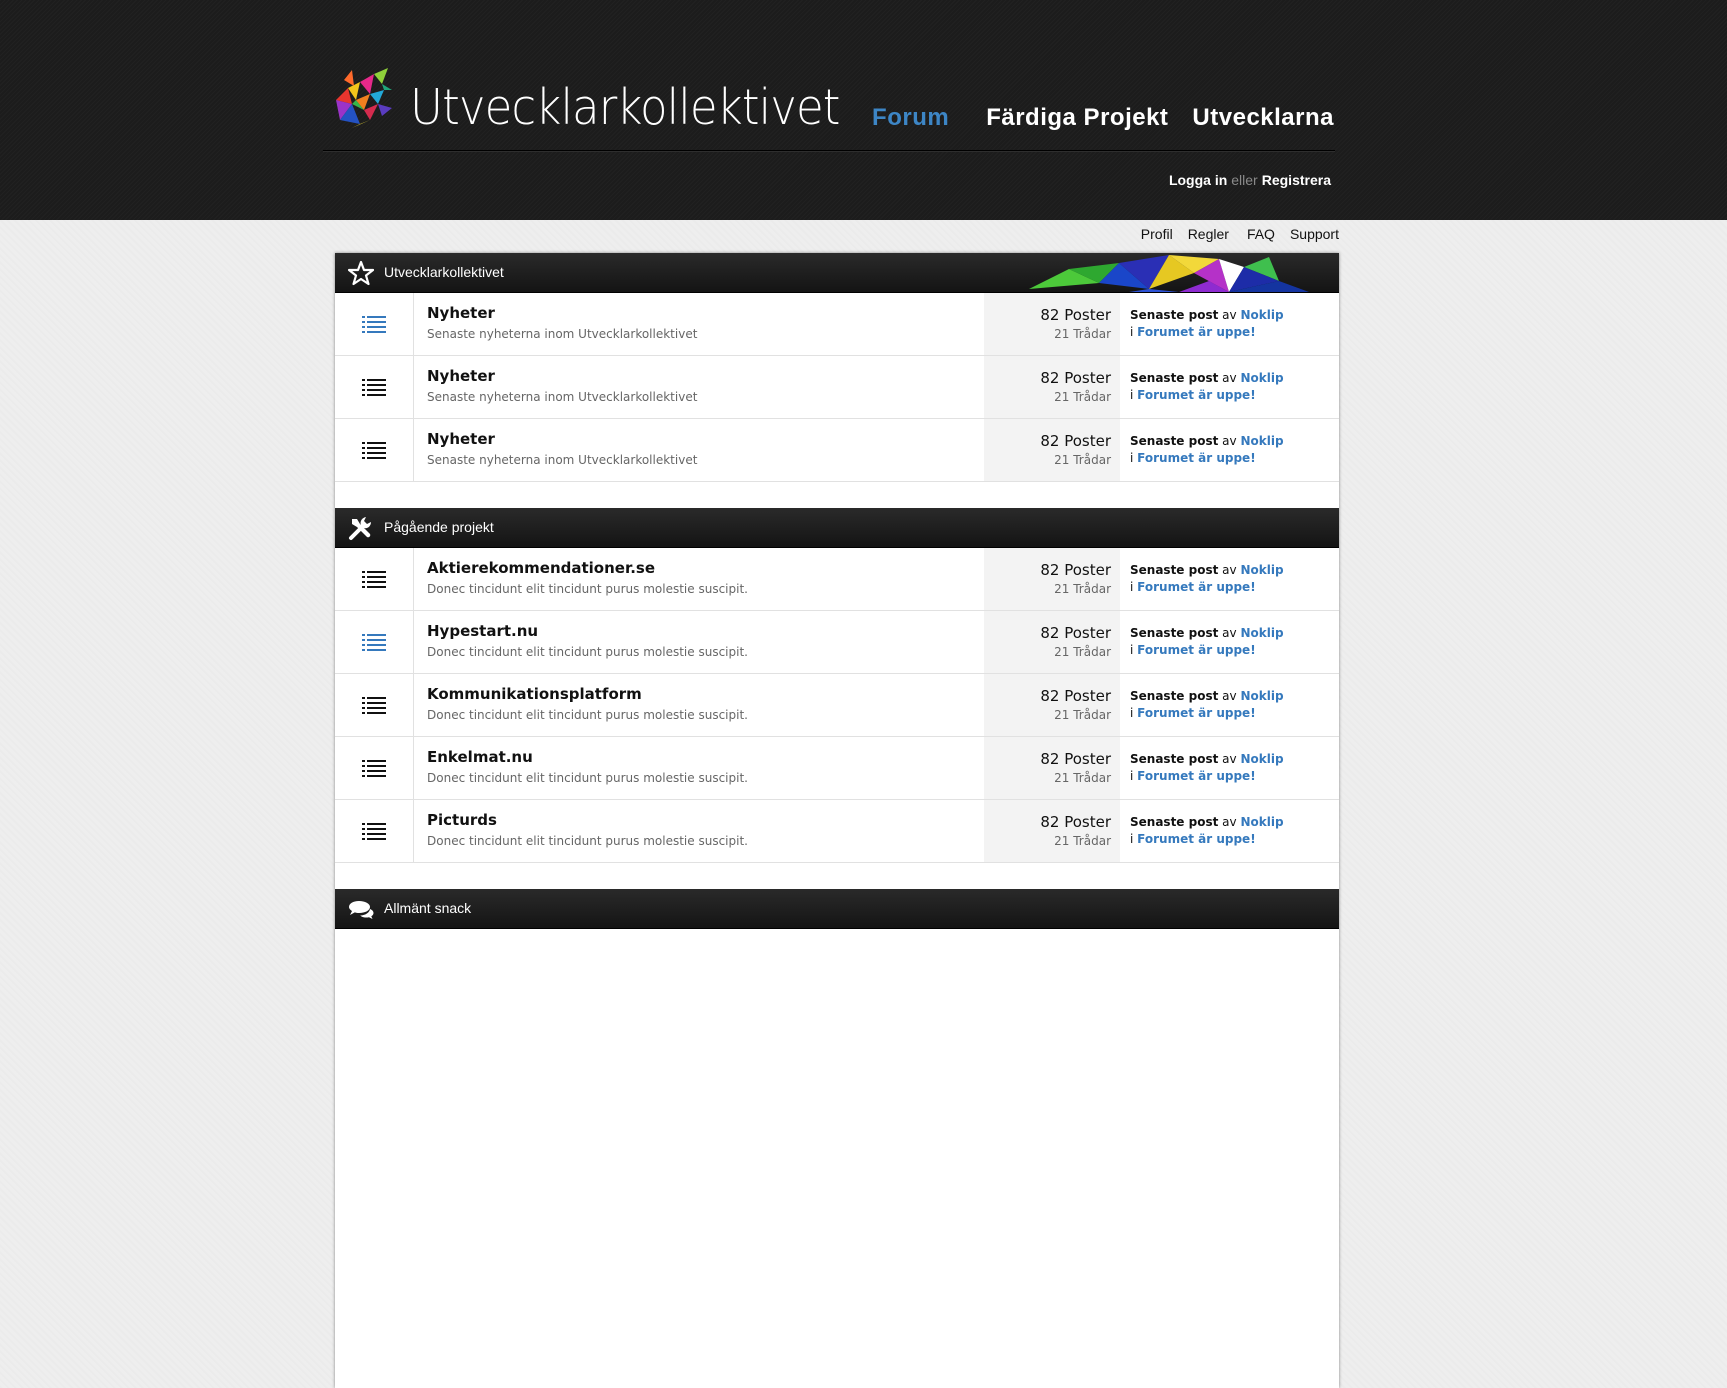 The width and height of the screenshot is (1727, 1388). I want to click on category-header: Utvecklarkollektivet, so click(837, 273).